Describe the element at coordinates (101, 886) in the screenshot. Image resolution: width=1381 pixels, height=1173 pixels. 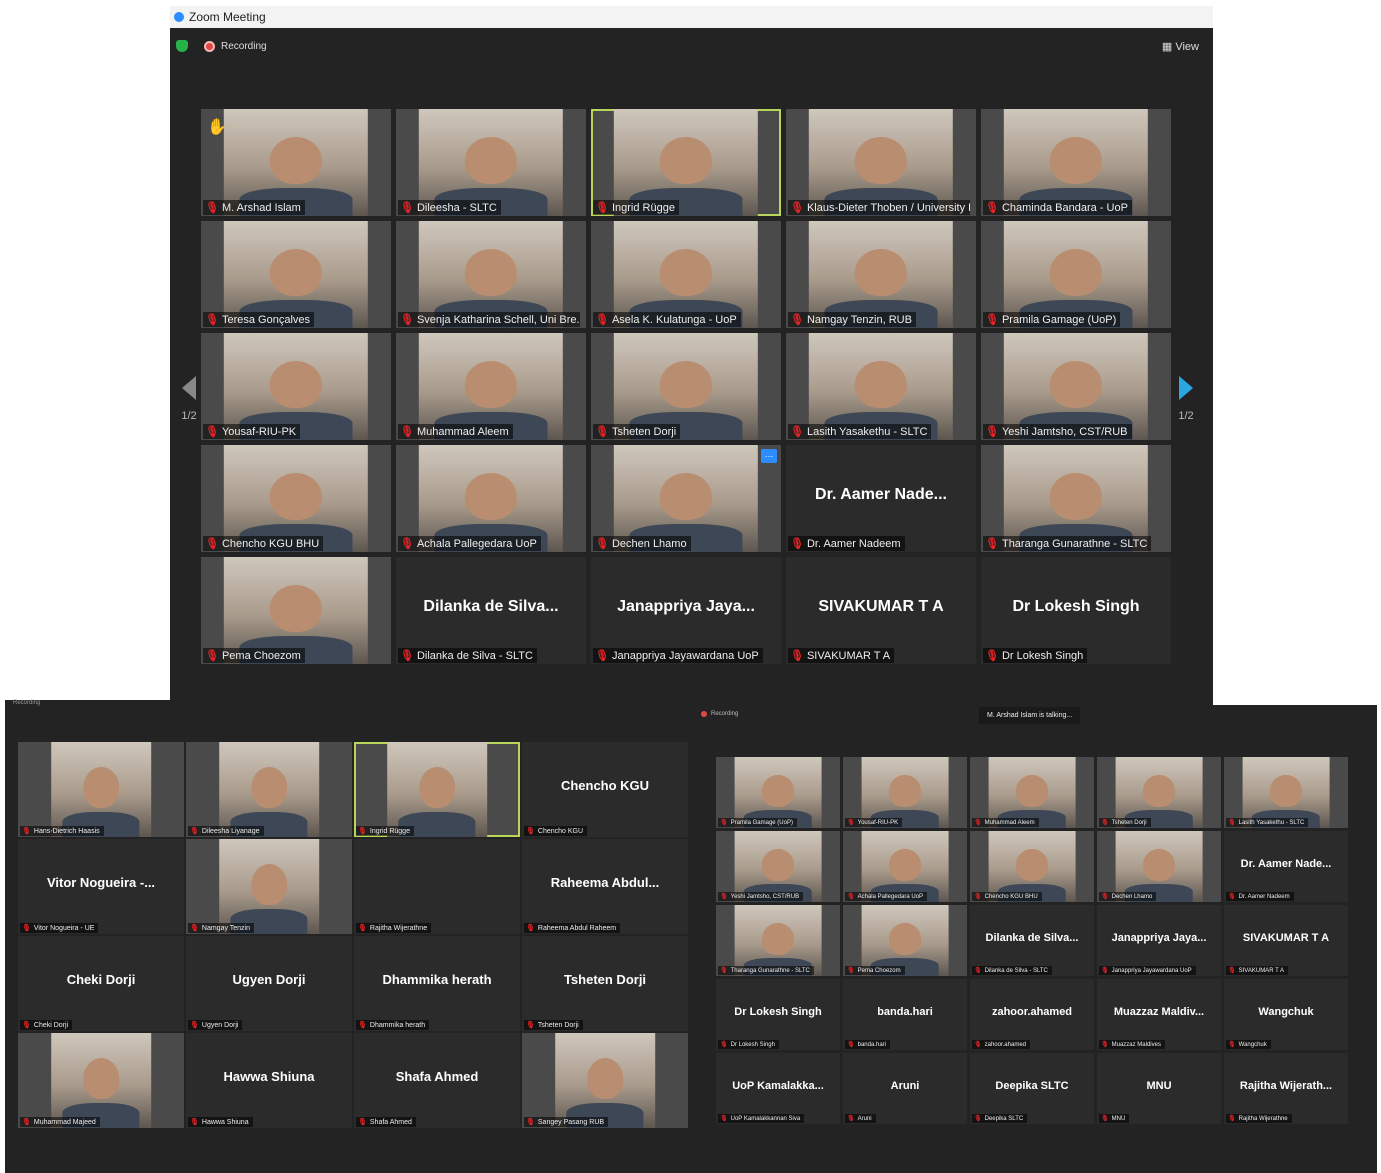
I see `participant-tile-vitor-nogueira-ue: Vitor Nogueira -... 🎙 Vitor Nogueira - UE` at that location.